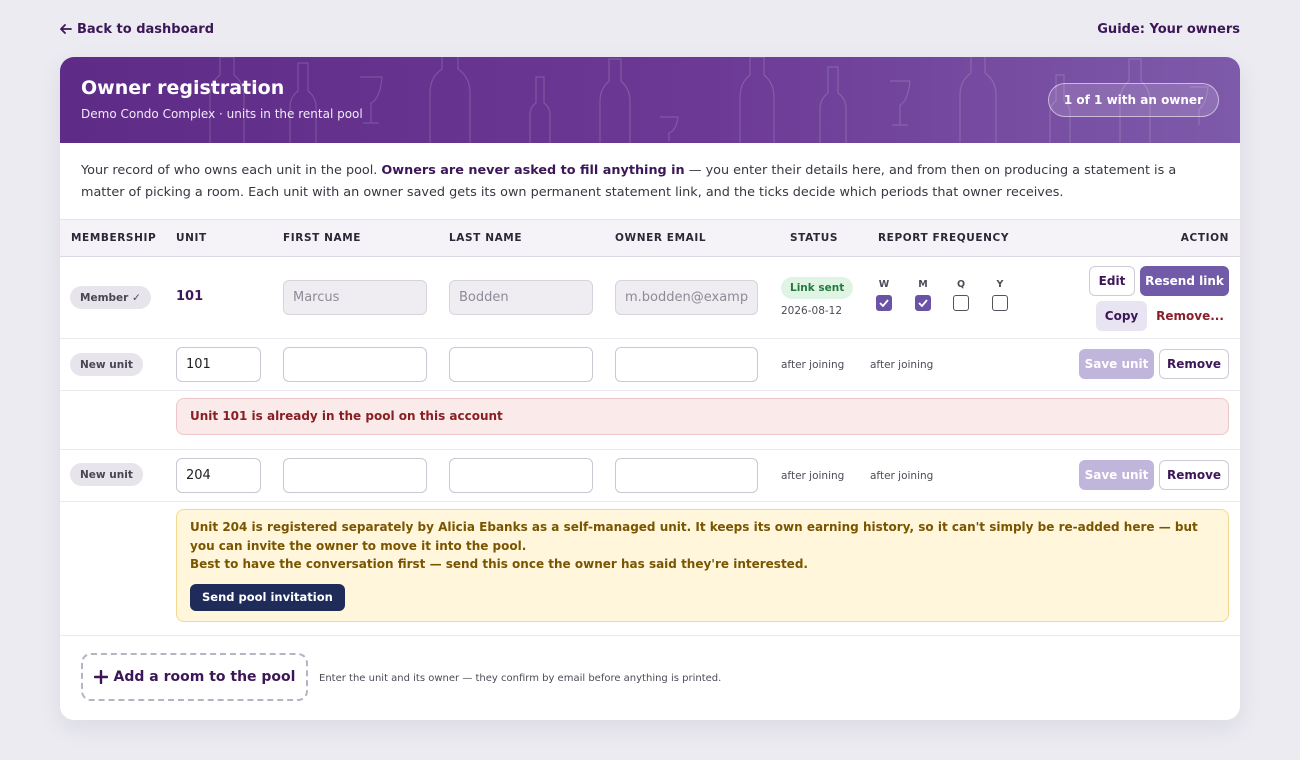 The width and height of the screenshot is (1300, 760). What do you see at coordinates (1000, 303) in the screenshot?
I see `freq-checkbox-yearly` at bounding box center [1000, 303].